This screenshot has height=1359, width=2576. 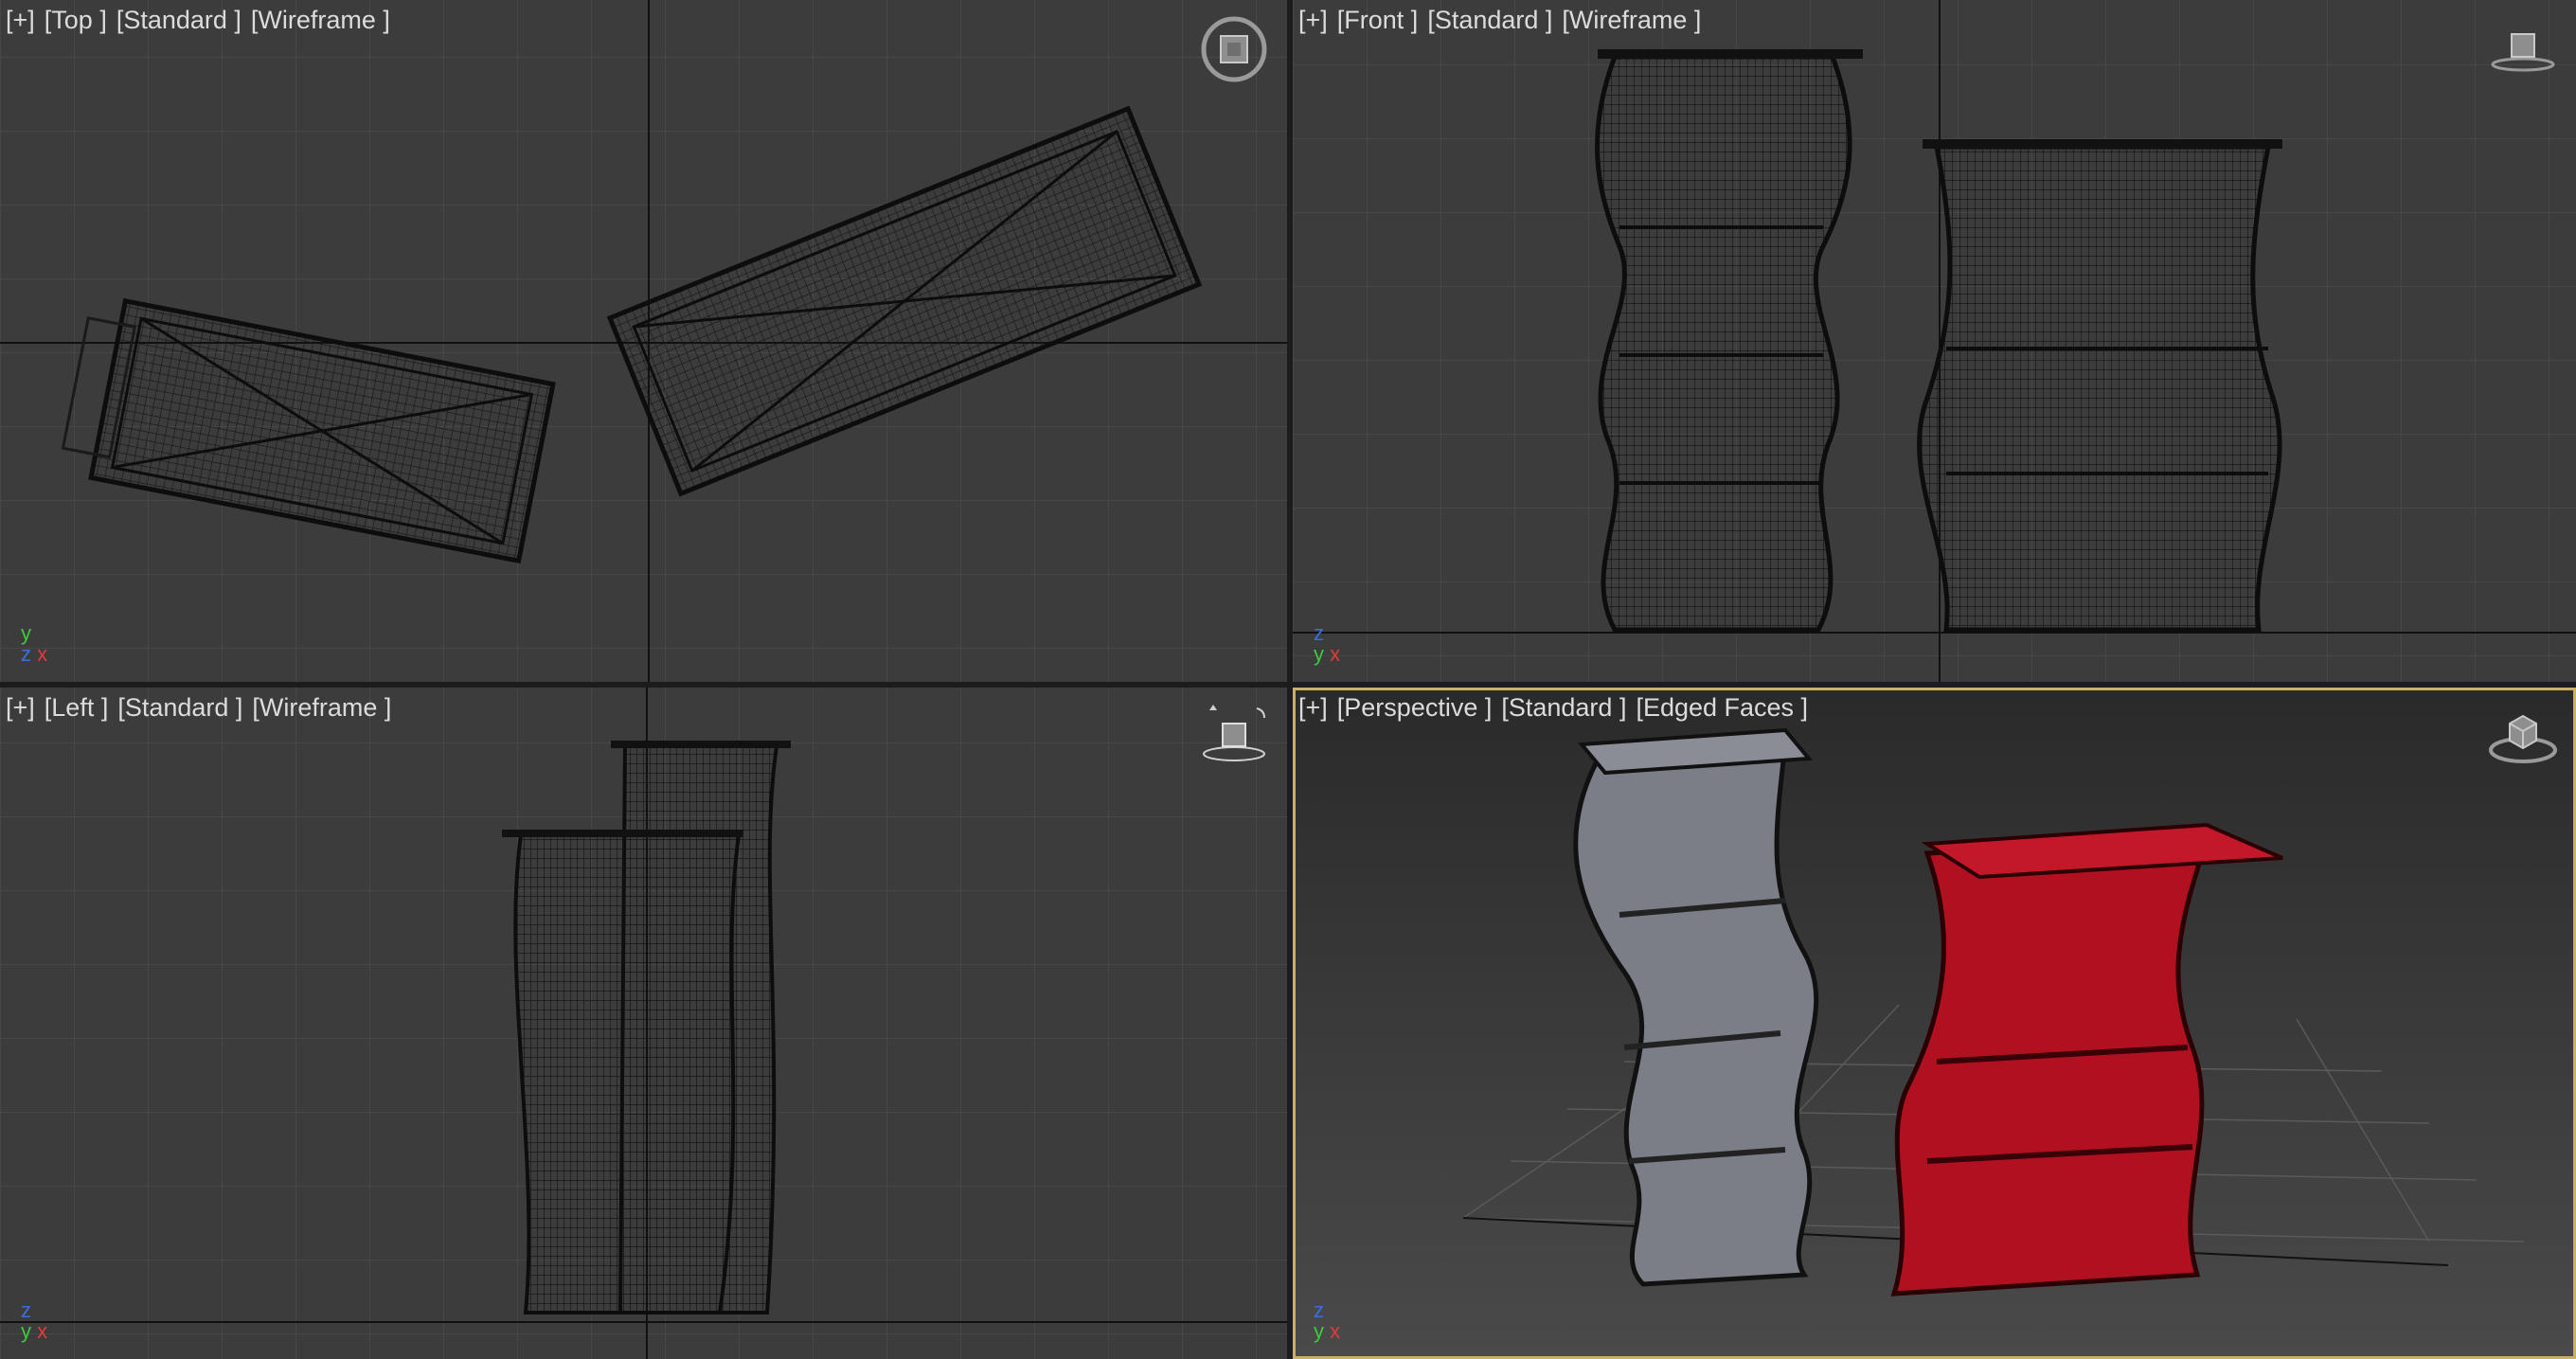 I want to click on axis-tripod: y z x, so click(x=34, y=644).